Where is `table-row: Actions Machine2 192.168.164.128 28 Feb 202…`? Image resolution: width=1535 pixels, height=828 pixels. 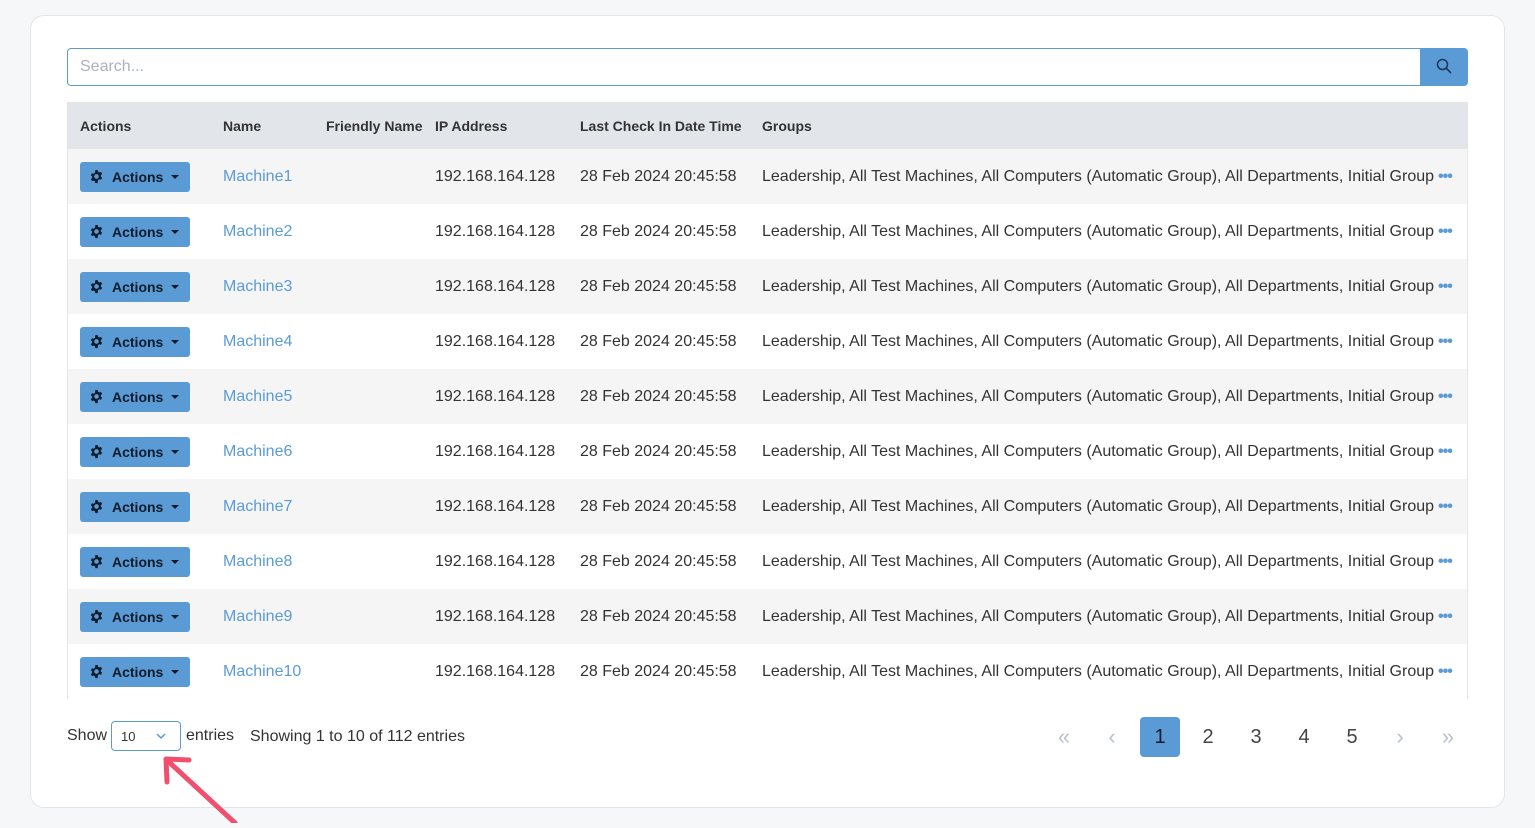
table-row: Actions Machine2 192.168.164.128 28 Feb 202… is located at coordinates (767, 231).